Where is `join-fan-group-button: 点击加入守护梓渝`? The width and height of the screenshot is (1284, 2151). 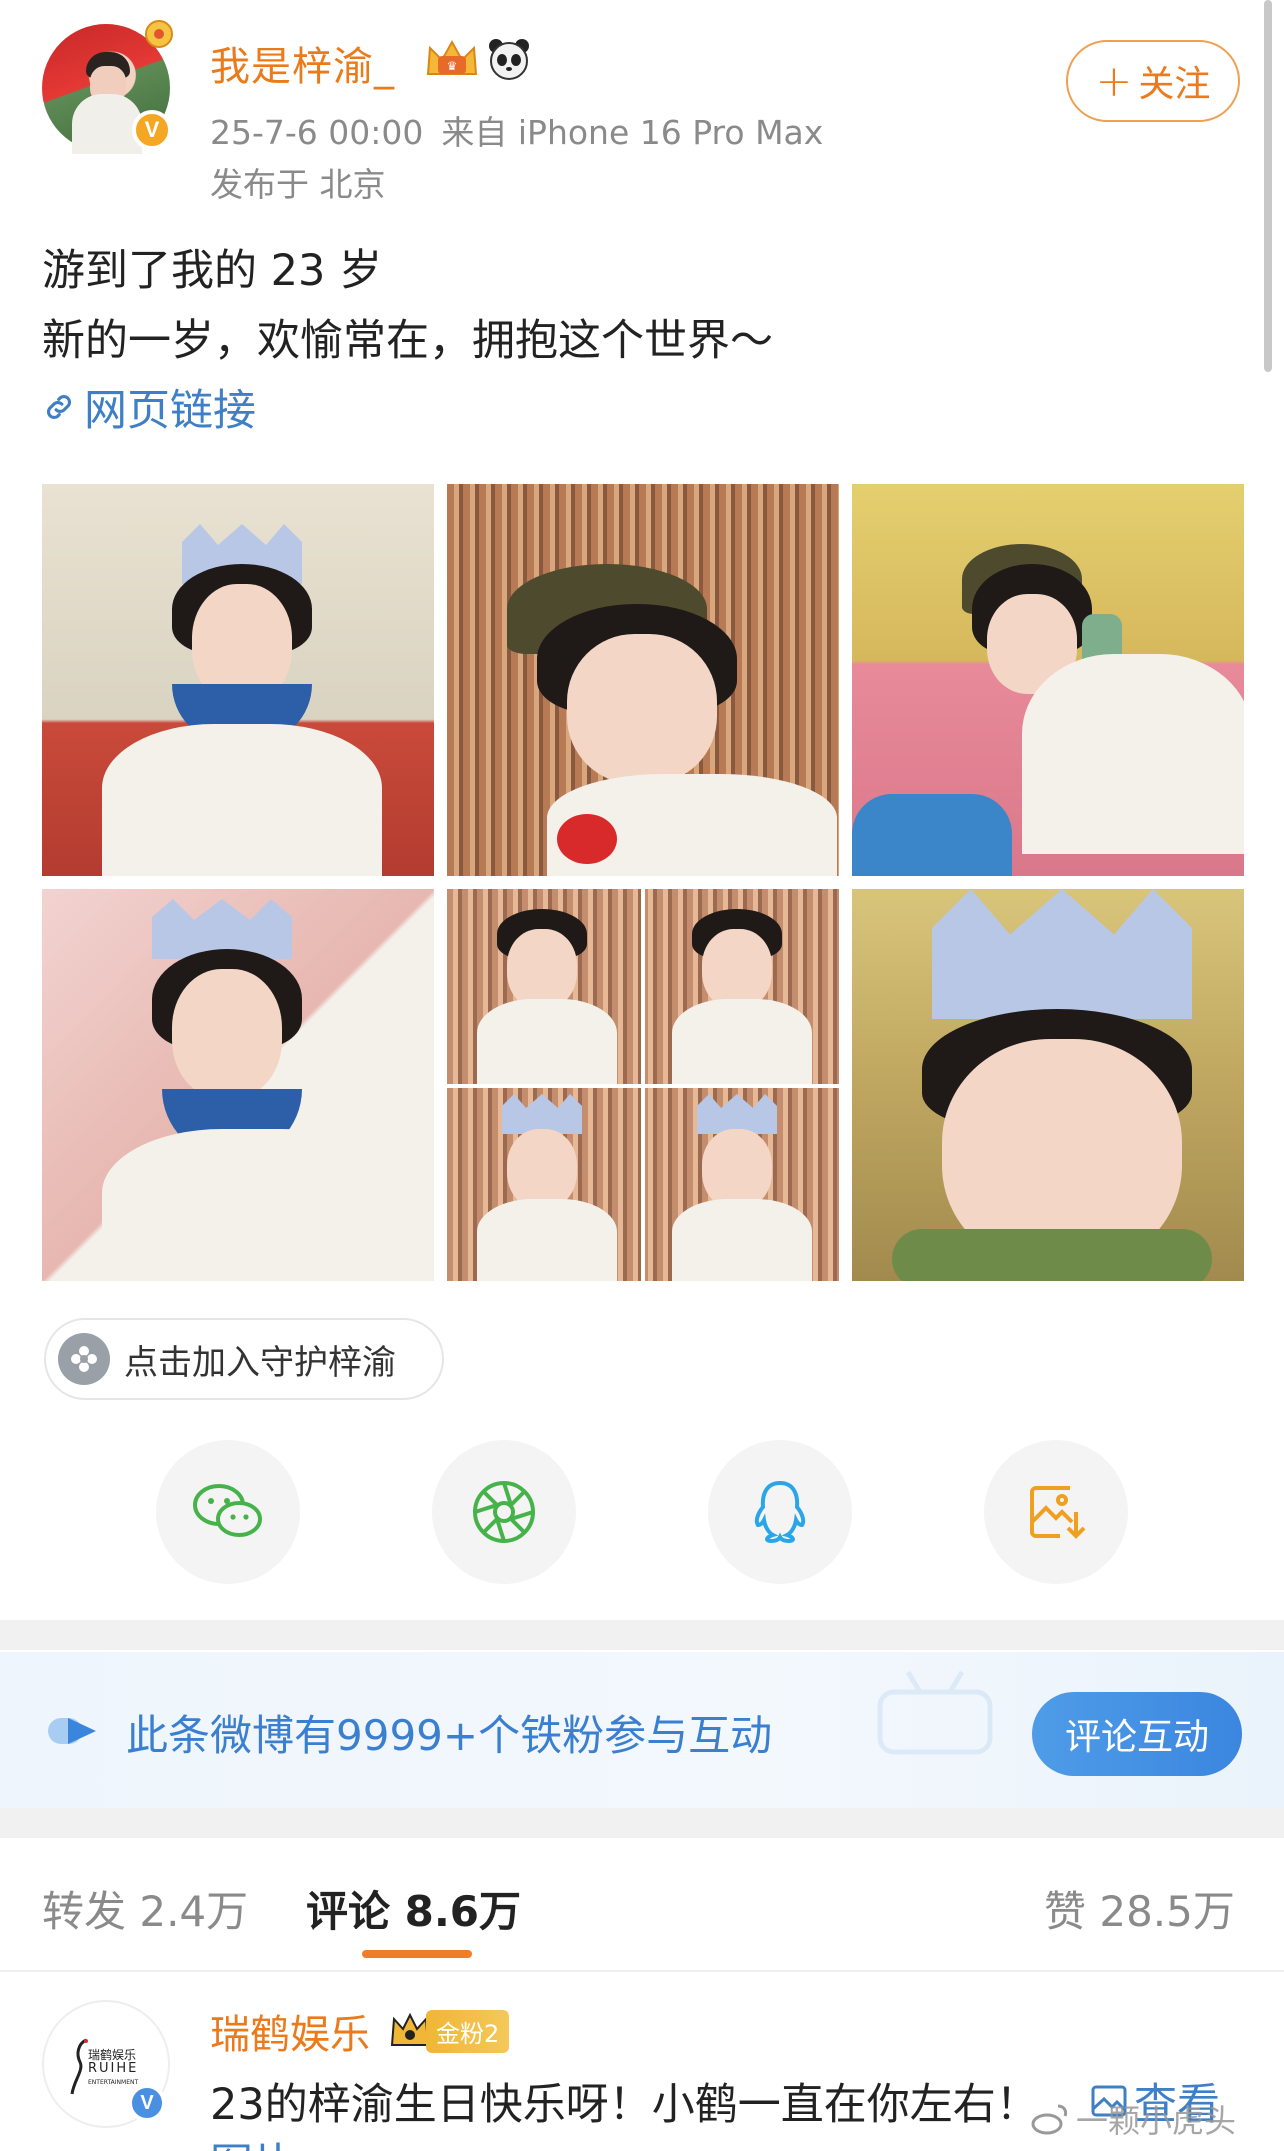
join-fan-group-button: 点击加入守护梓渝 is located at coordinates (244, 1359).